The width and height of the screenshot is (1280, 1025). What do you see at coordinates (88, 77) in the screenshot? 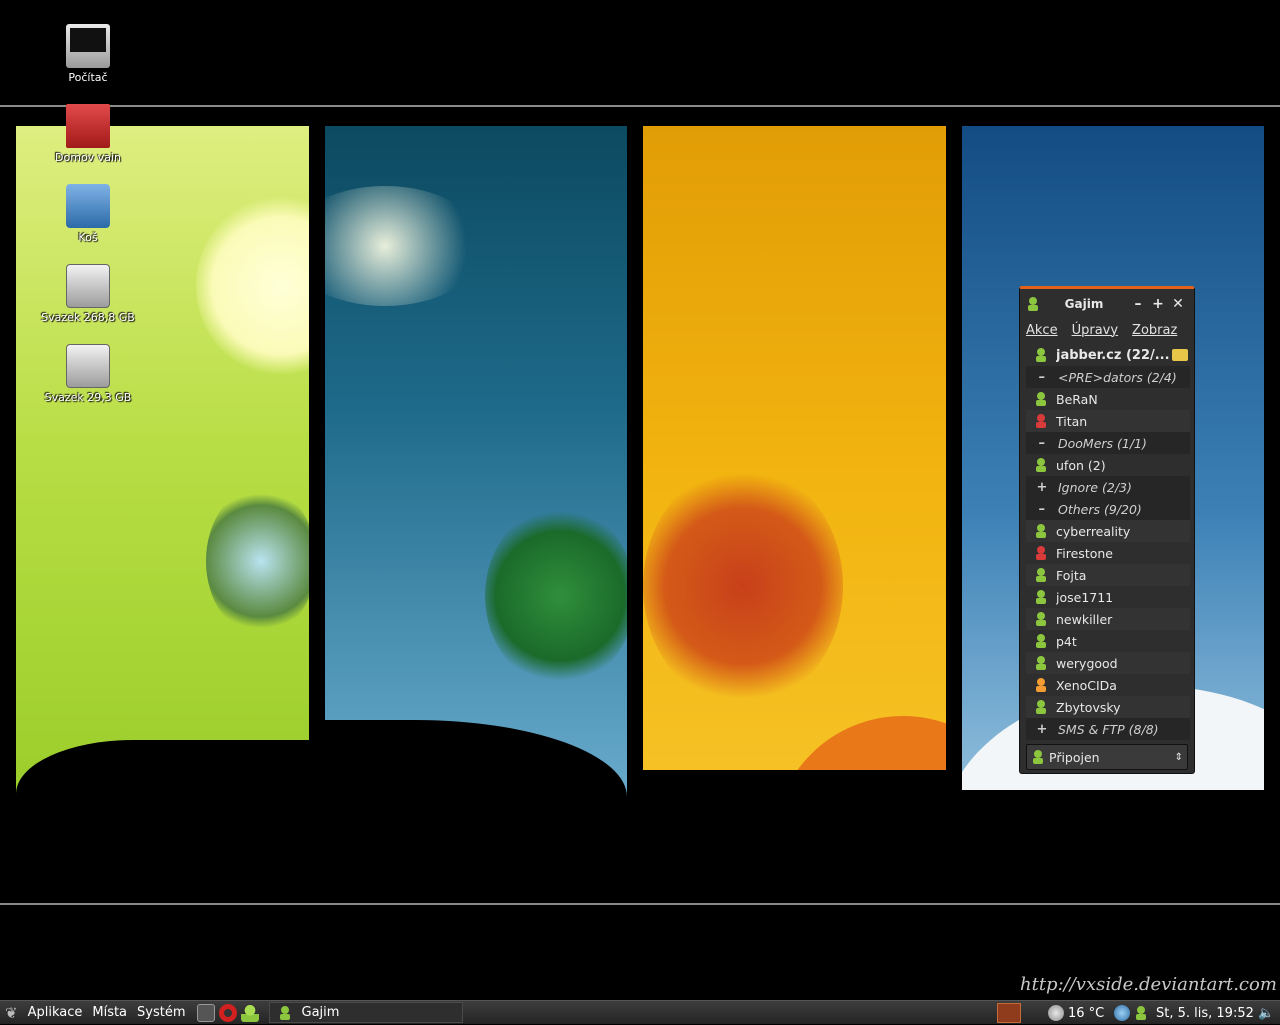
I see `desktop-icon-label: Počítač` at bounding box center [88, 77].